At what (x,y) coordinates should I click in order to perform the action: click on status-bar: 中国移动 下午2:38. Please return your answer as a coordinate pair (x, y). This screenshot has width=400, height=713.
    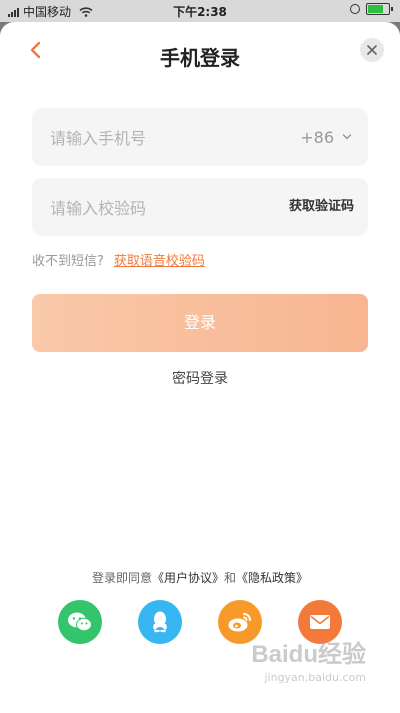
    Looking at the image, I should click on (200, 11).